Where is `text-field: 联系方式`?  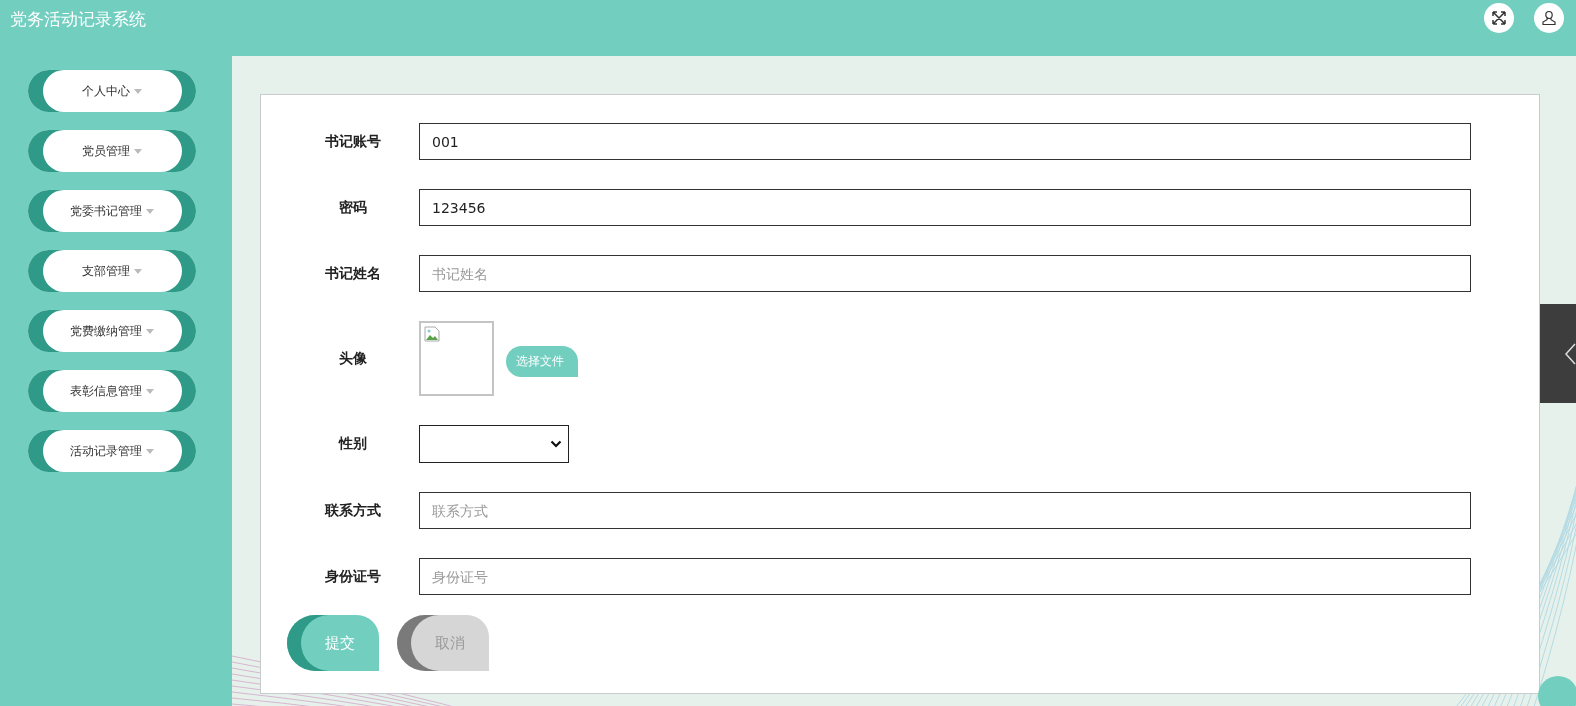
text-field: 联系方式 is located at coordinates (945, 510).